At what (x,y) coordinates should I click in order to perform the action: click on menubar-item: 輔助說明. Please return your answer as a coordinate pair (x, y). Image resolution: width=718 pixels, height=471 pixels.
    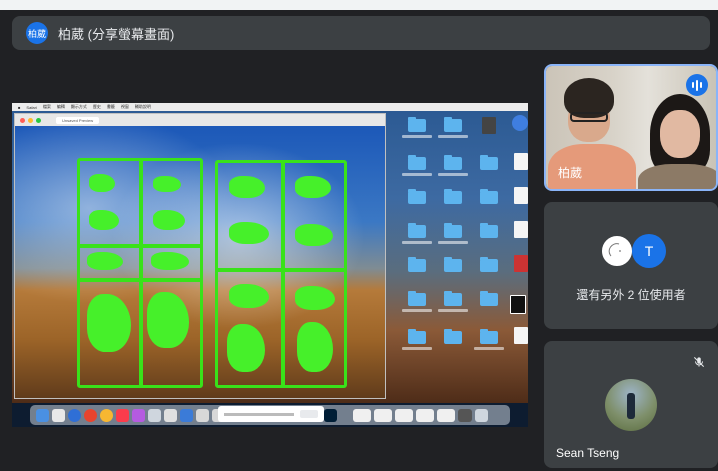
    Looking at the image, I should click on (142, 106).